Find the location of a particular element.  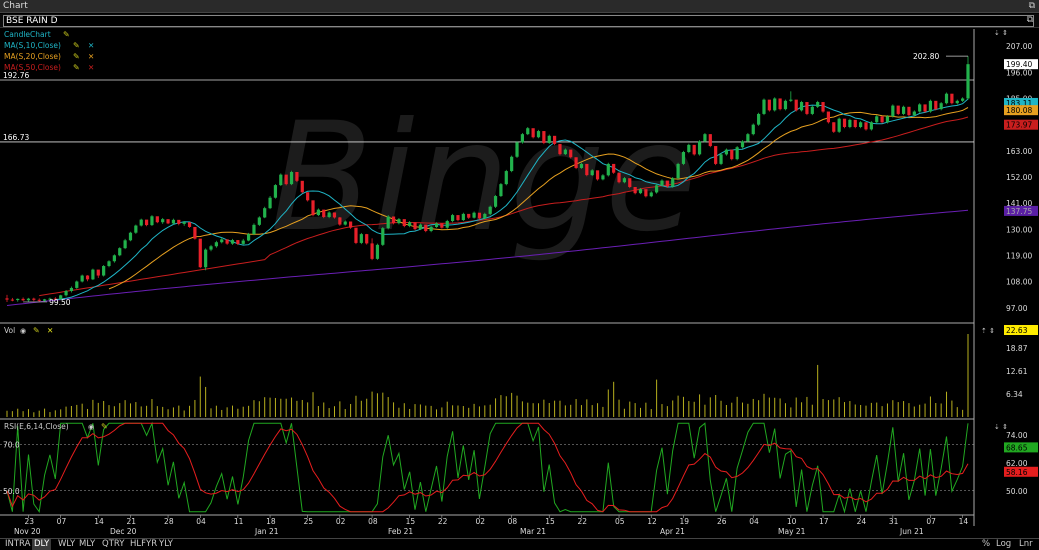

legend-ma20: MA(S,20,Close) is located at coordinates (32, 56).